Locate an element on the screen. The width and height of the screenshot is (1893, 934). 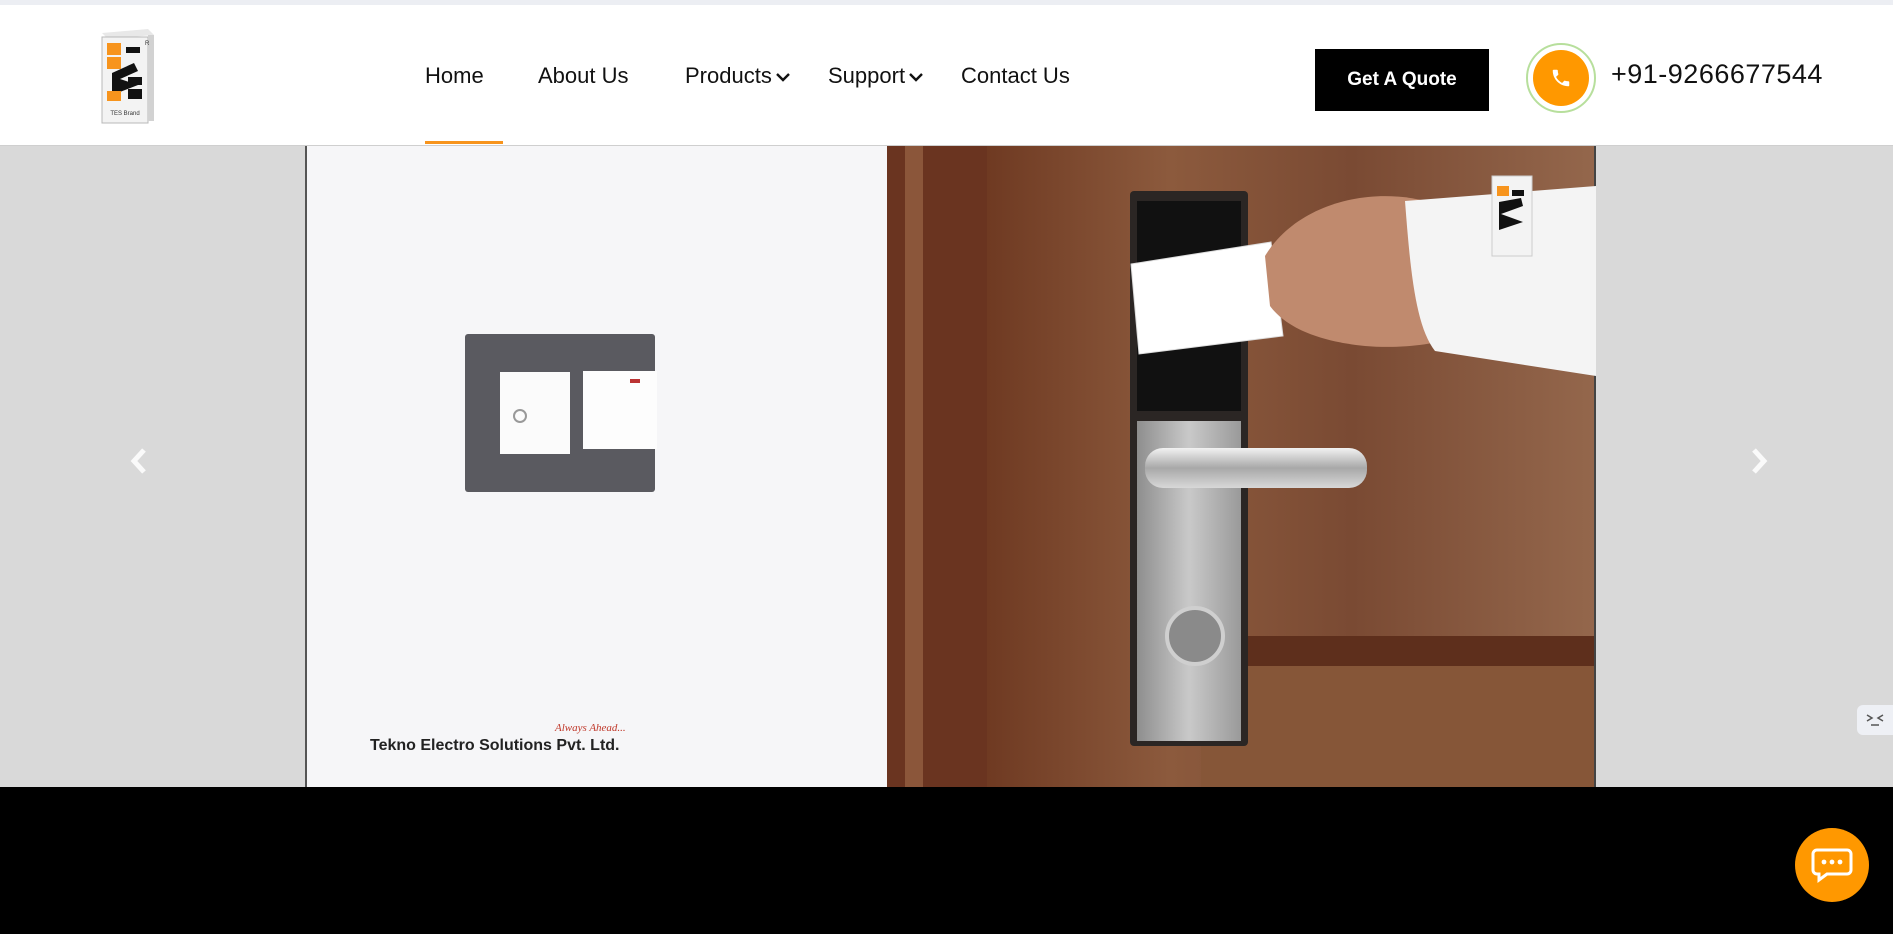
get-a-quote-button: Get A Quote is located at coordinates (1402, 80).